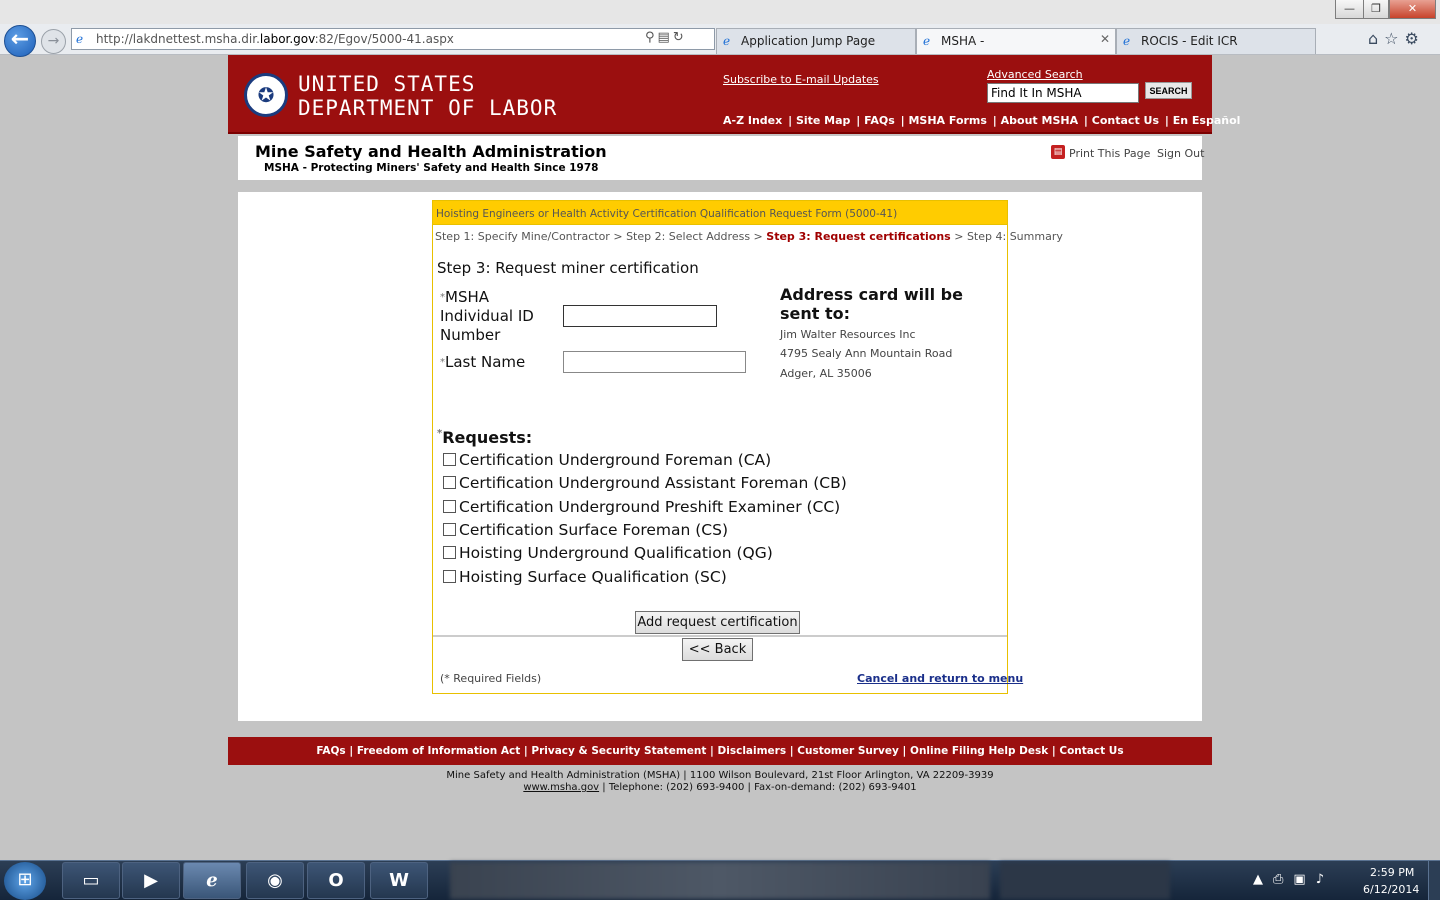 This screenshot has width=1440, height=900. I want to click on address-bar-tools: ⚲▤↻, so click(666, 37).